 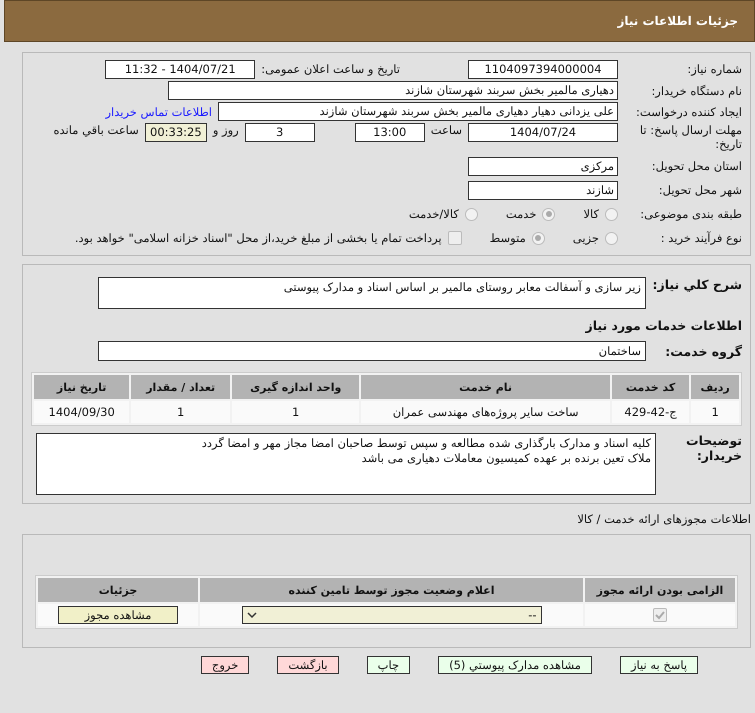 What do you see at coordinates (251, 615) in the screenshot?
I see `chevron-down-icon` at bounding box center [251, 615].